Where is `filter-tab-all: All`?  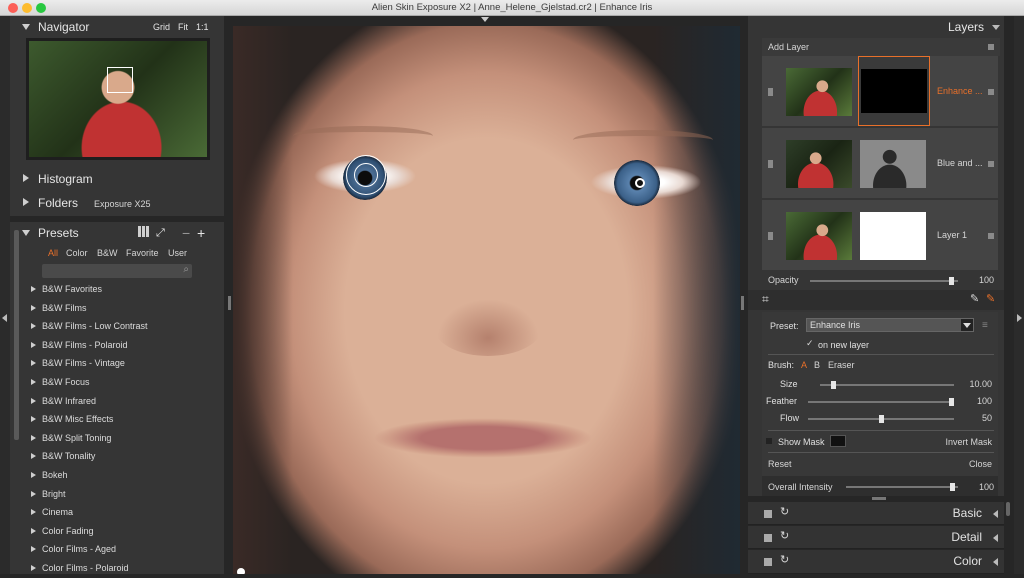
filter-tab-all: All is located at coordinates (53, 253).